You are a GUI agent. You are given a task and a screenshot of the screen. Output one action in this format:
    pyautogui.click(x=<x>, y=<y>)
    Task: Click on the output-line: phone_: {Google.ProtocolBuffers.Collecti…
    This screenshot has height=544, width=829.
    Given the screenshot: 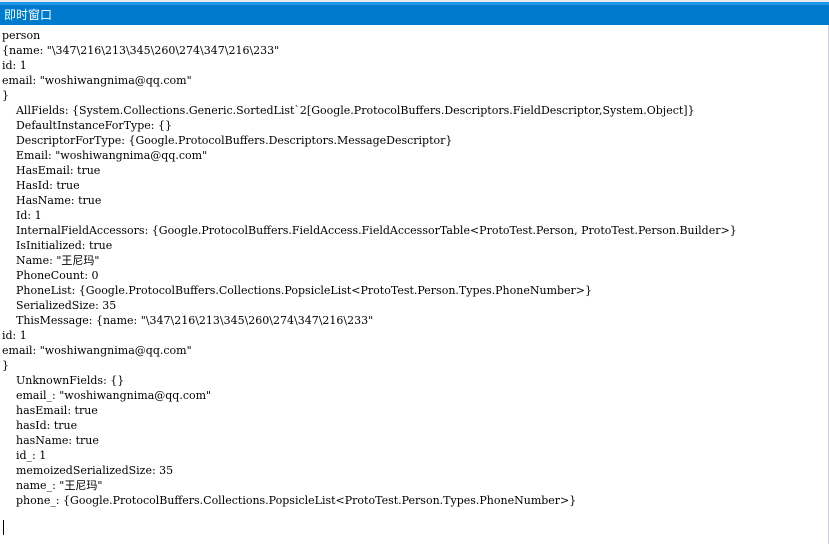 What is the action you would take?
    pyautogui.click(x=289, y=500)
    